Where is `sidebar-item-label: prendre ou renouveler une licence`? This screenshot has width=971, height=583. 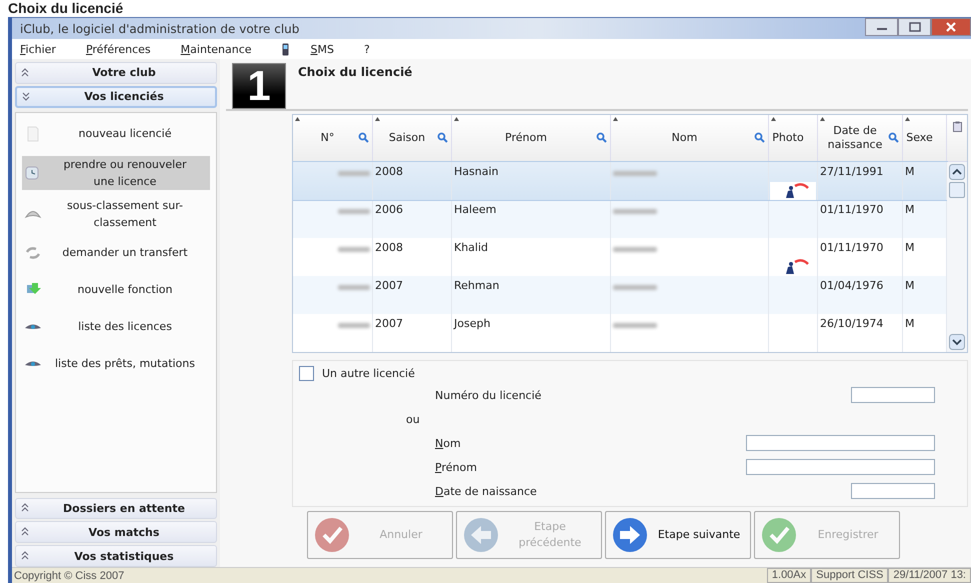
sidebar-item-label: prendre ou renouveler une licence is located at coordinates (125, 173).